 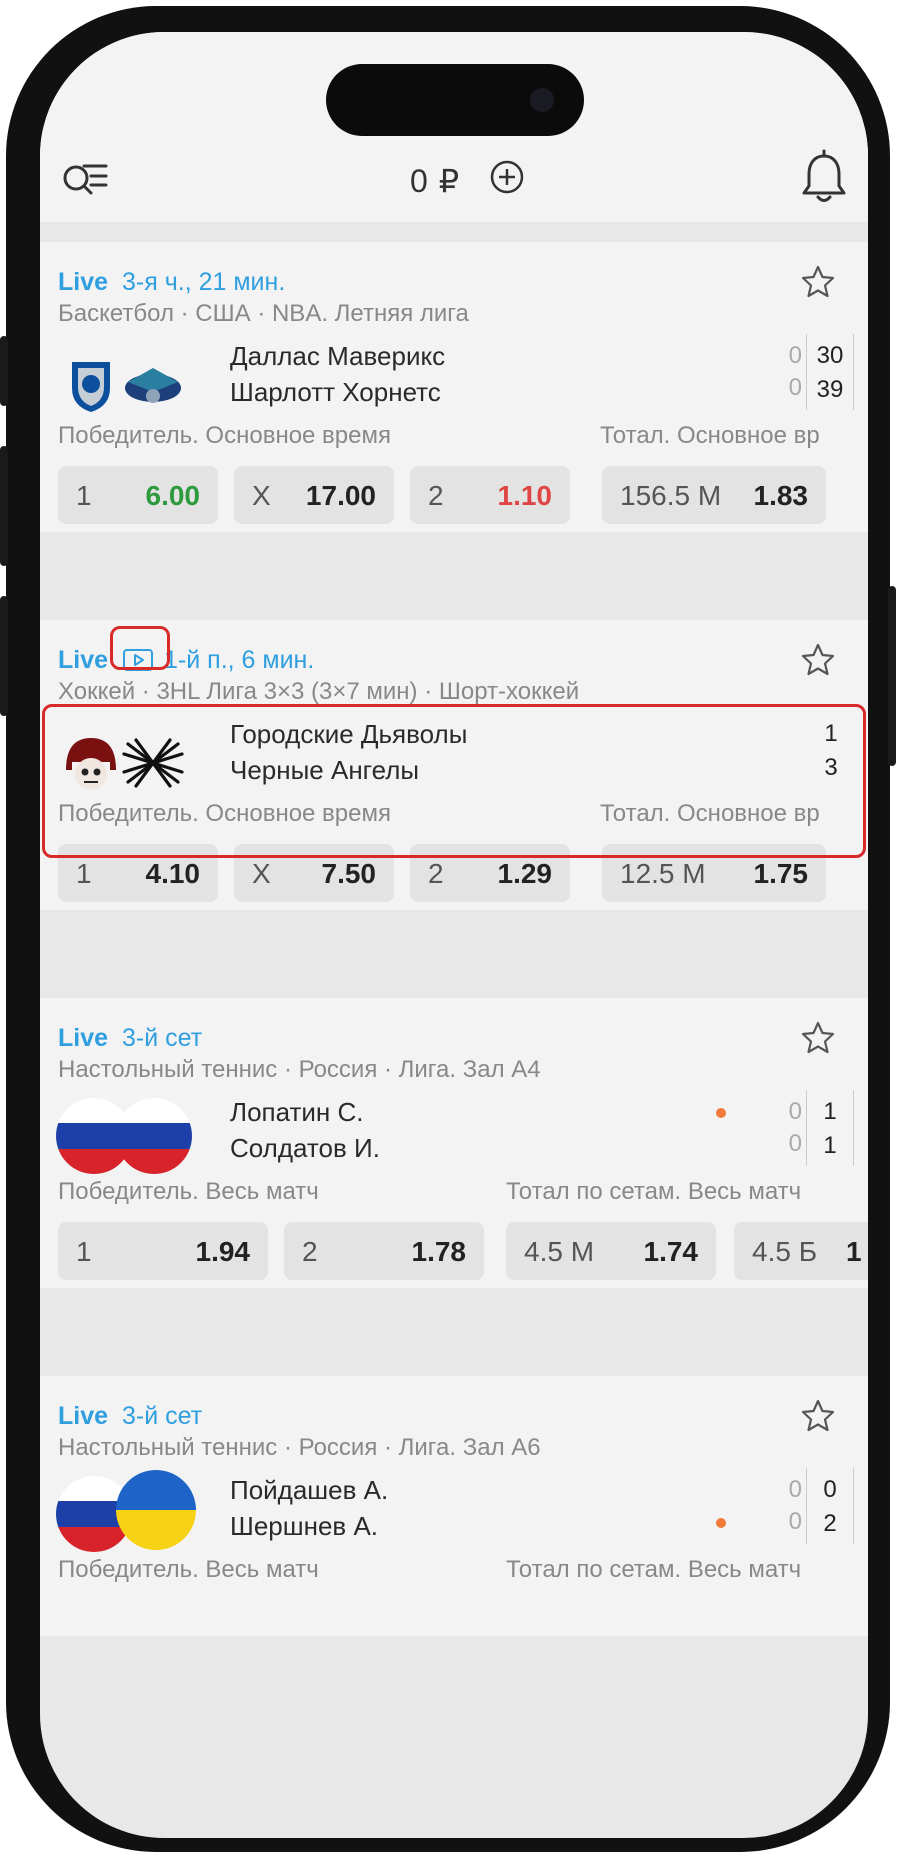 I want to click on notifications-bell-icon, so click(x=824, y=178).